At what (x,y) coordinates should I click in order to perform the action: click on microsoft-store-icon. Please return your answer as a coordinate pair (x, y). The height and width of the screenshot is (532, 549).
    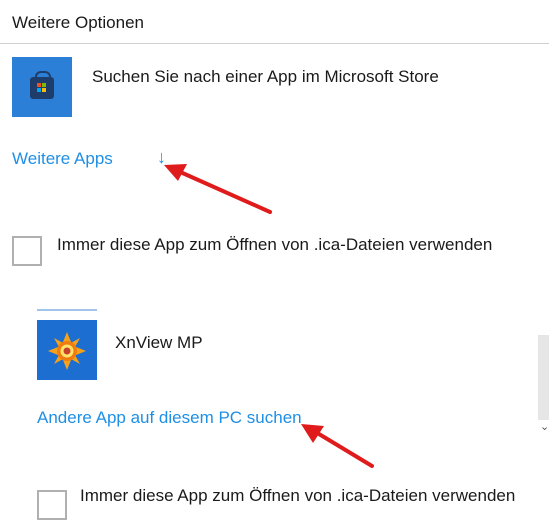
    Looking at the image, I should click on (42, 87).